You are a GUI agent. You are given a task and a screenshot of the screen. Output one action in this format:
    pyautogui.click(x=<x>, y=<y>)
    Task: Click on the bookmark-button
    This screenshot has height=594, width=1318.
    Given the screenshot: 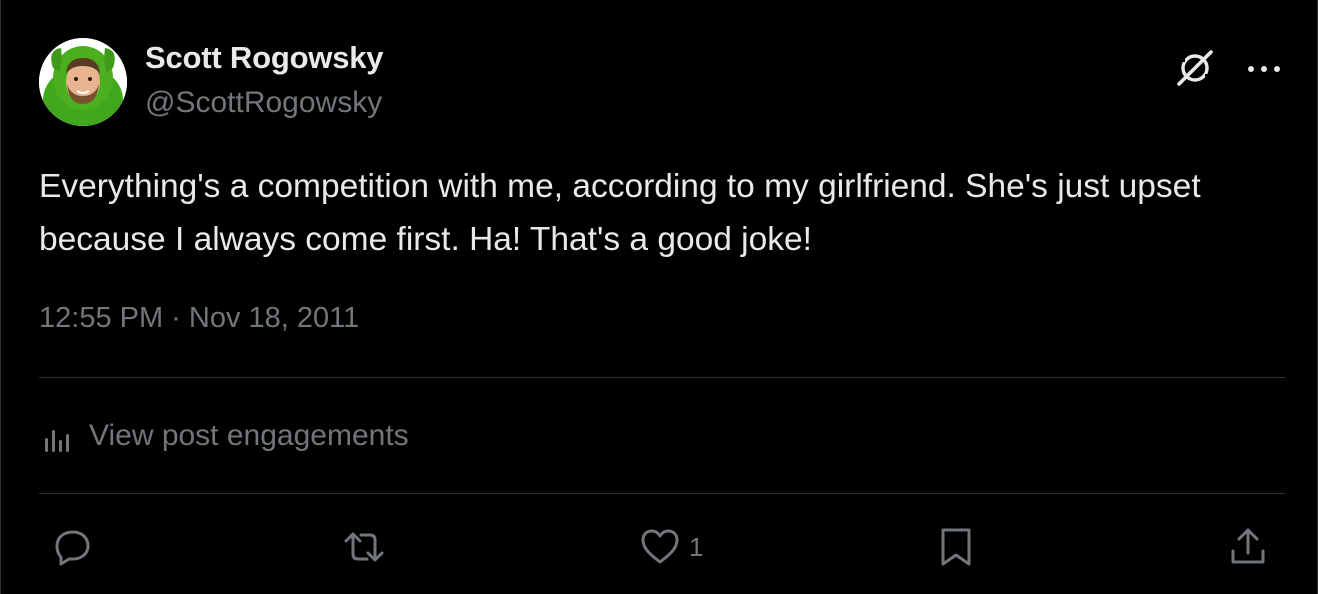 What is the action you would take?
    pyautogui.click(x=956, y=547)
    